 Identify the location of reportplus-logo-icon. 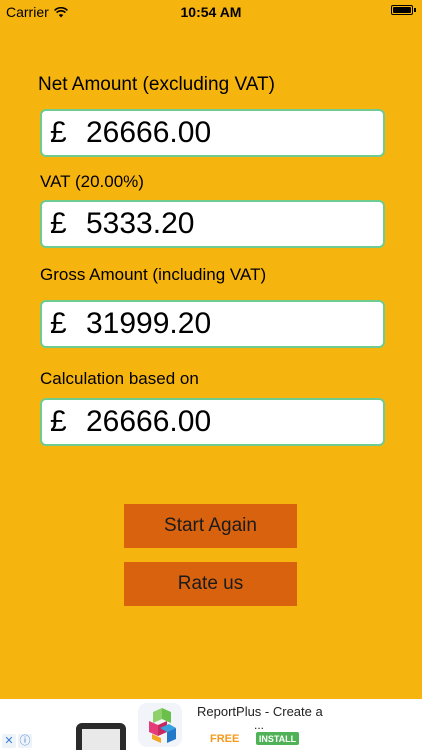
(160, 725).